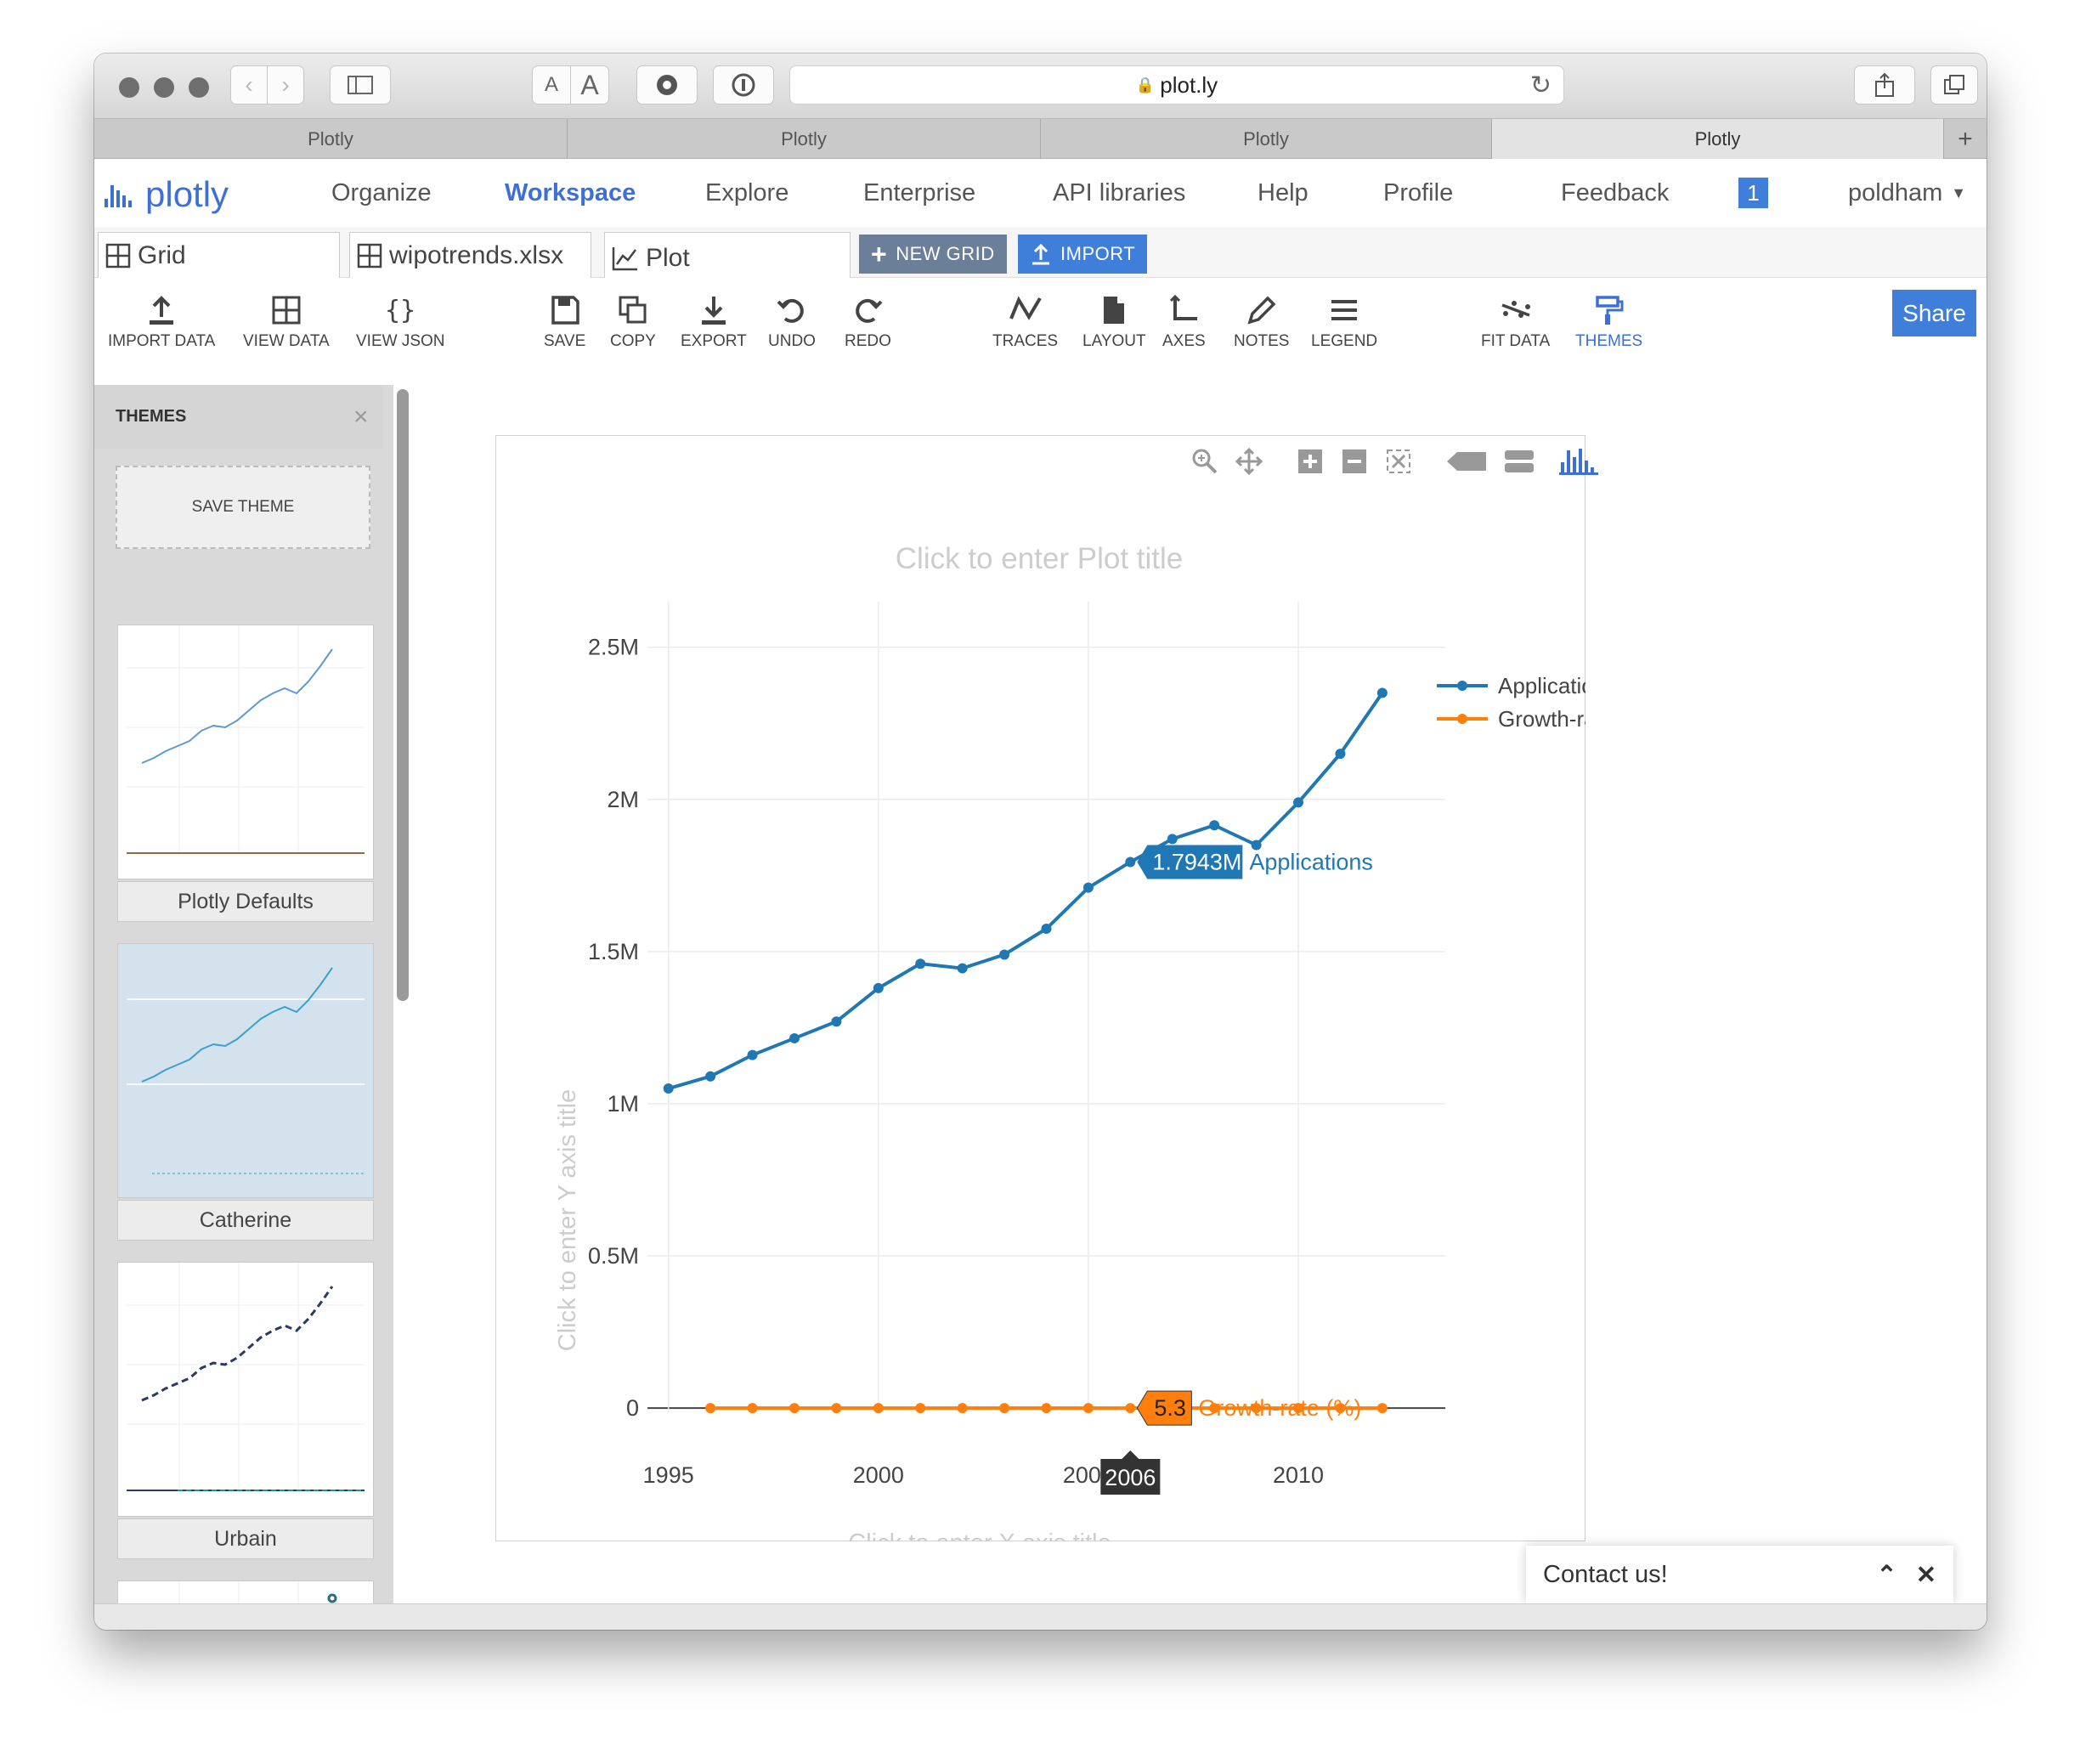 The image size is (2080, 1764). What do you see at coordinates (245, 752) in the screenshot?
I see `theme-preview-plotly-defaults` at bounding box center [245, 752].